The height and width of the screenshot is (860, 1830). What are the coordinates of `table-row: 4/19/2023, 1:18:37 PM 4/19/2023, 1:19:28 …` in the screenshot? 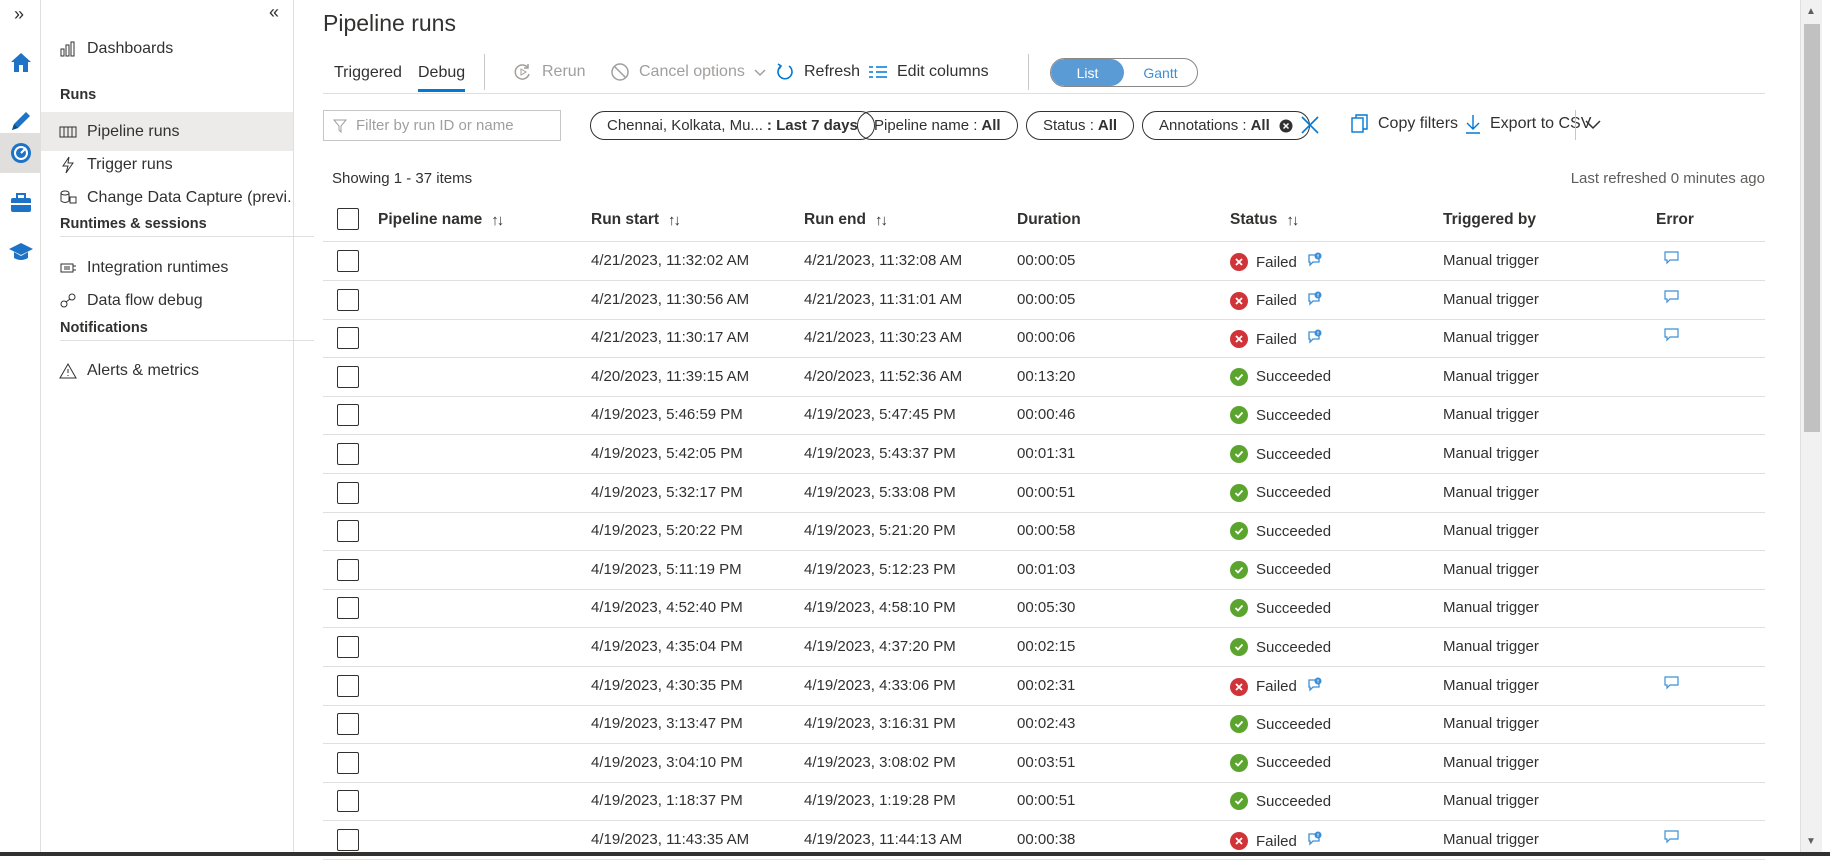 It's located at (1044, 802).